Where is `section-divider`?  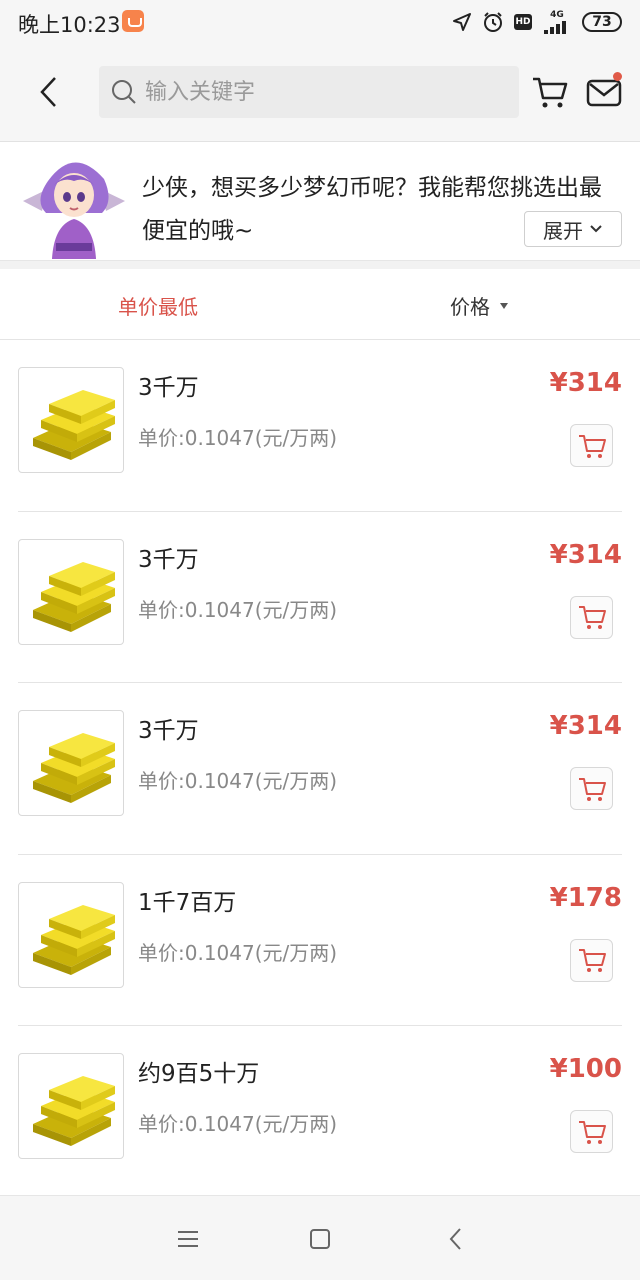
section-divider is located at coordinates (320, 265).